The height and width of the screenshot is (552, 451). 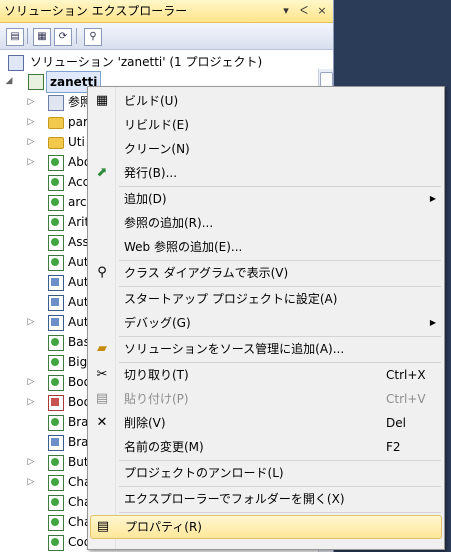 I want to click on menu-item-properties: ▤ プロパティ(R), so click(x=266, y=527).